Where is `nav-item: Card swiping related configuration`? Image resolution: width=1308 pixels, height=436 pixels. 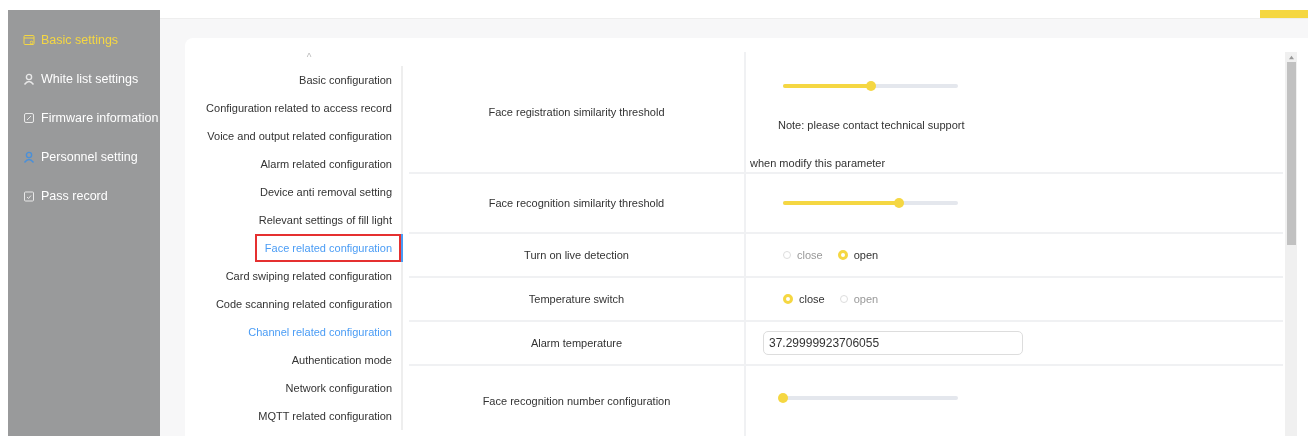 nav-item: Card swiping related configuration is located at coordinates (308, 276).